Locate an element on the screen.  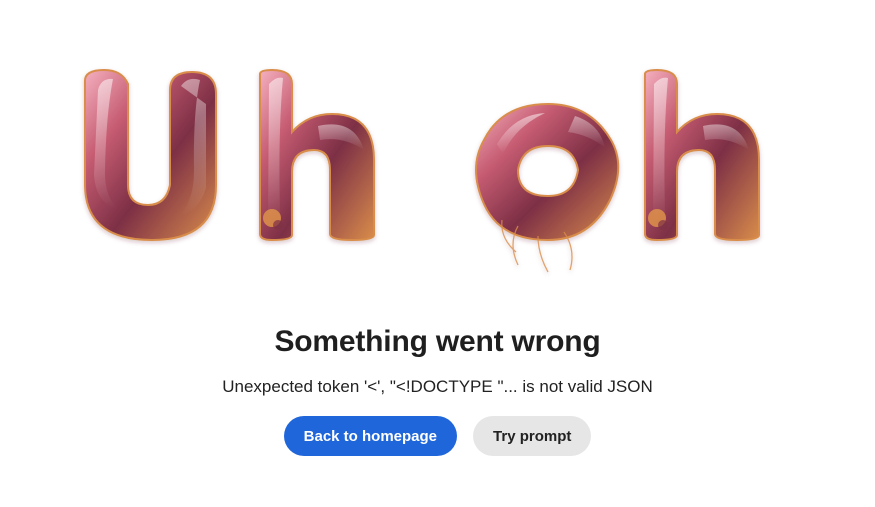
try-prompt-button: Try prompt is located at coordinates (532, 436).